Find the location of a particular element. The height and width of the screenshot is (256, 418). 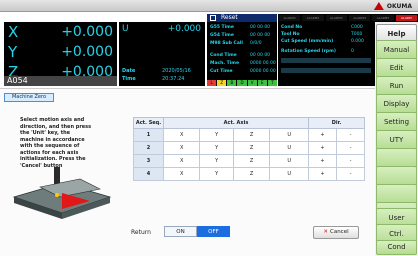

time-row: Cut Time 0000 00 00 is located at coordinates (243, 71).